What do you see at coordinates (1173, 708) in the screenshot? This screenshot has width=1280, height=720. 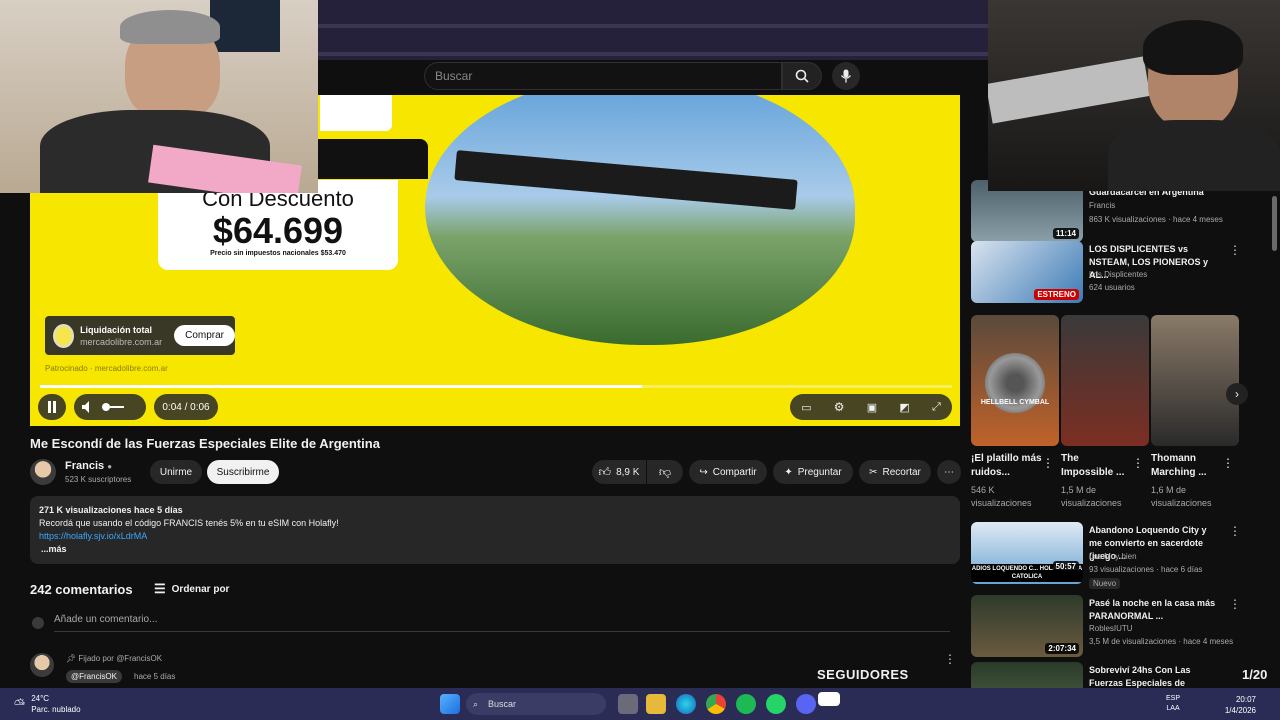 I see `keyboard-layout: LAA` at bounding box center [1173, 708].